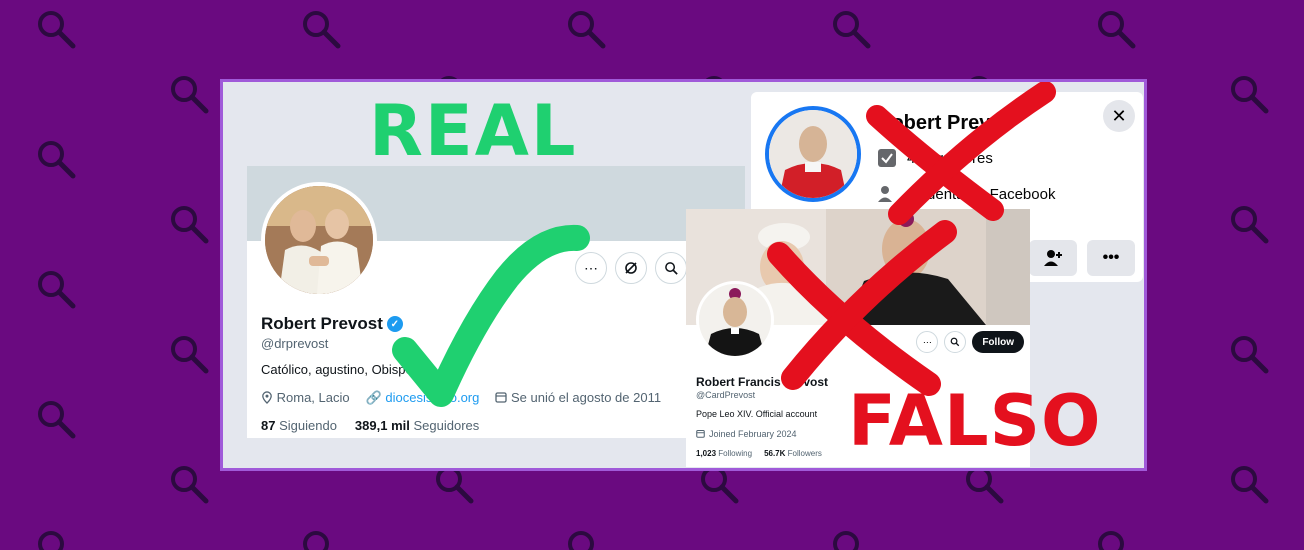 This screenshot has height=550, width=1304. What do you see at coordinates (586, 397) in the screenshot?
I see `joined-text: Se unió el agosto de 2011` at bounding box center [586, 397].